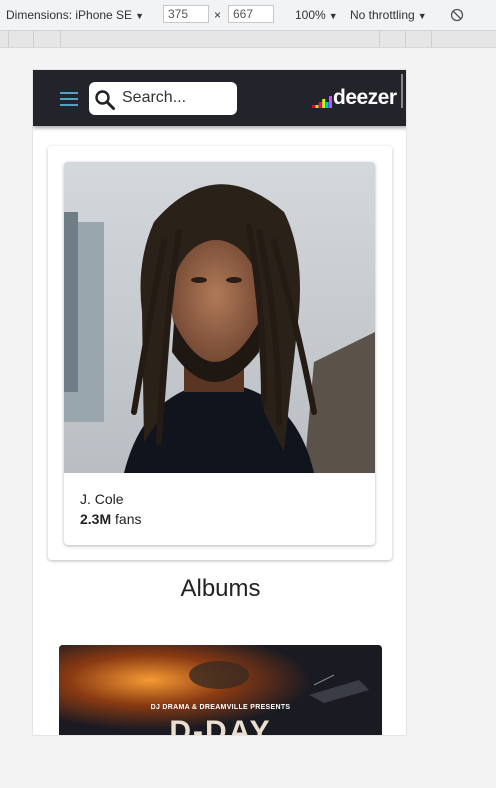 This screenshot has width=496, height=788. I want to click on times-sign: ×, so click(218, 15).